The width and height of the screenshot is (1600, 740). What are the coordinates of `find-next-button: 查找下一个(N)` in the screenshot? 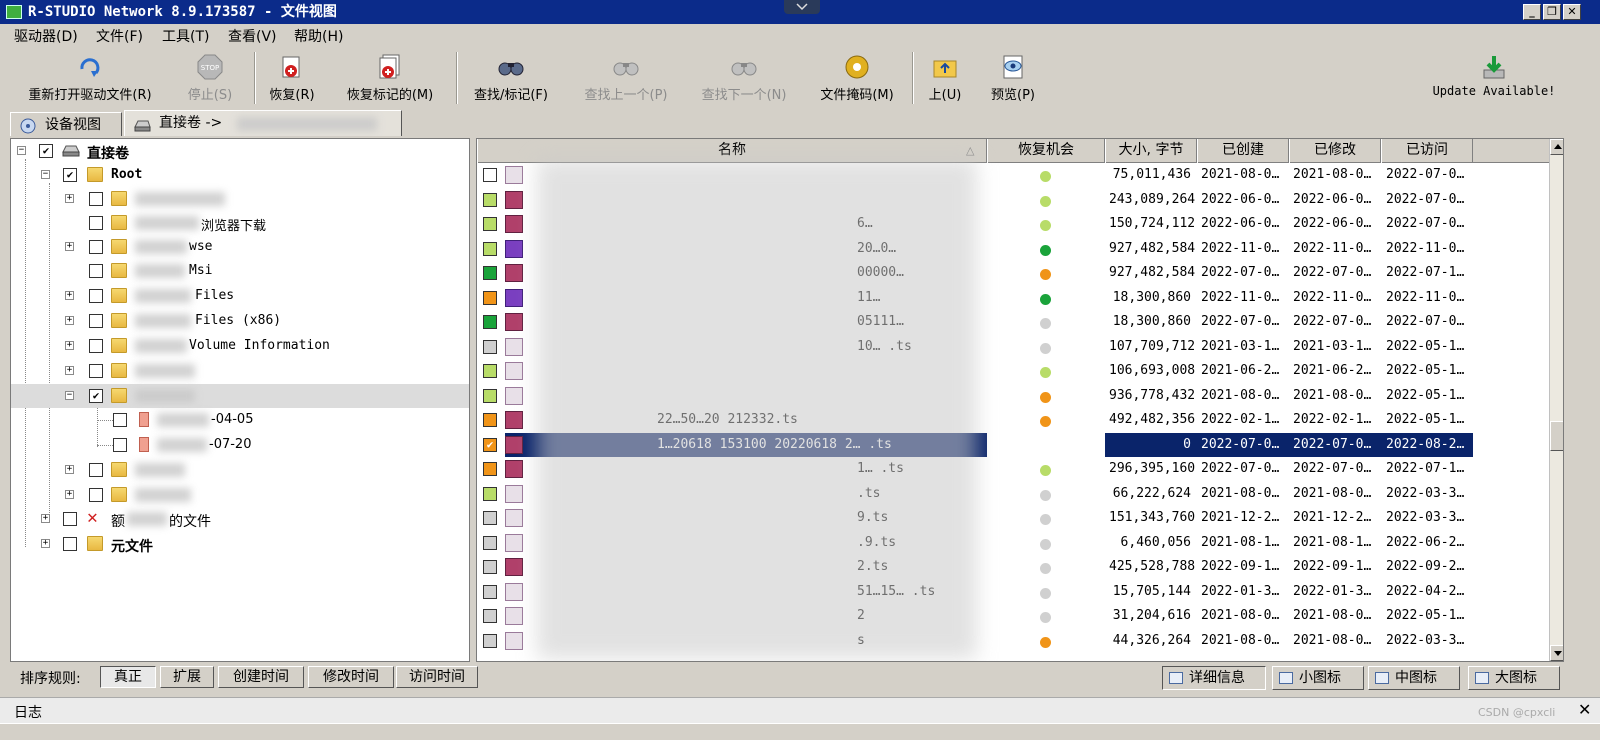 It's located at (744, 77).